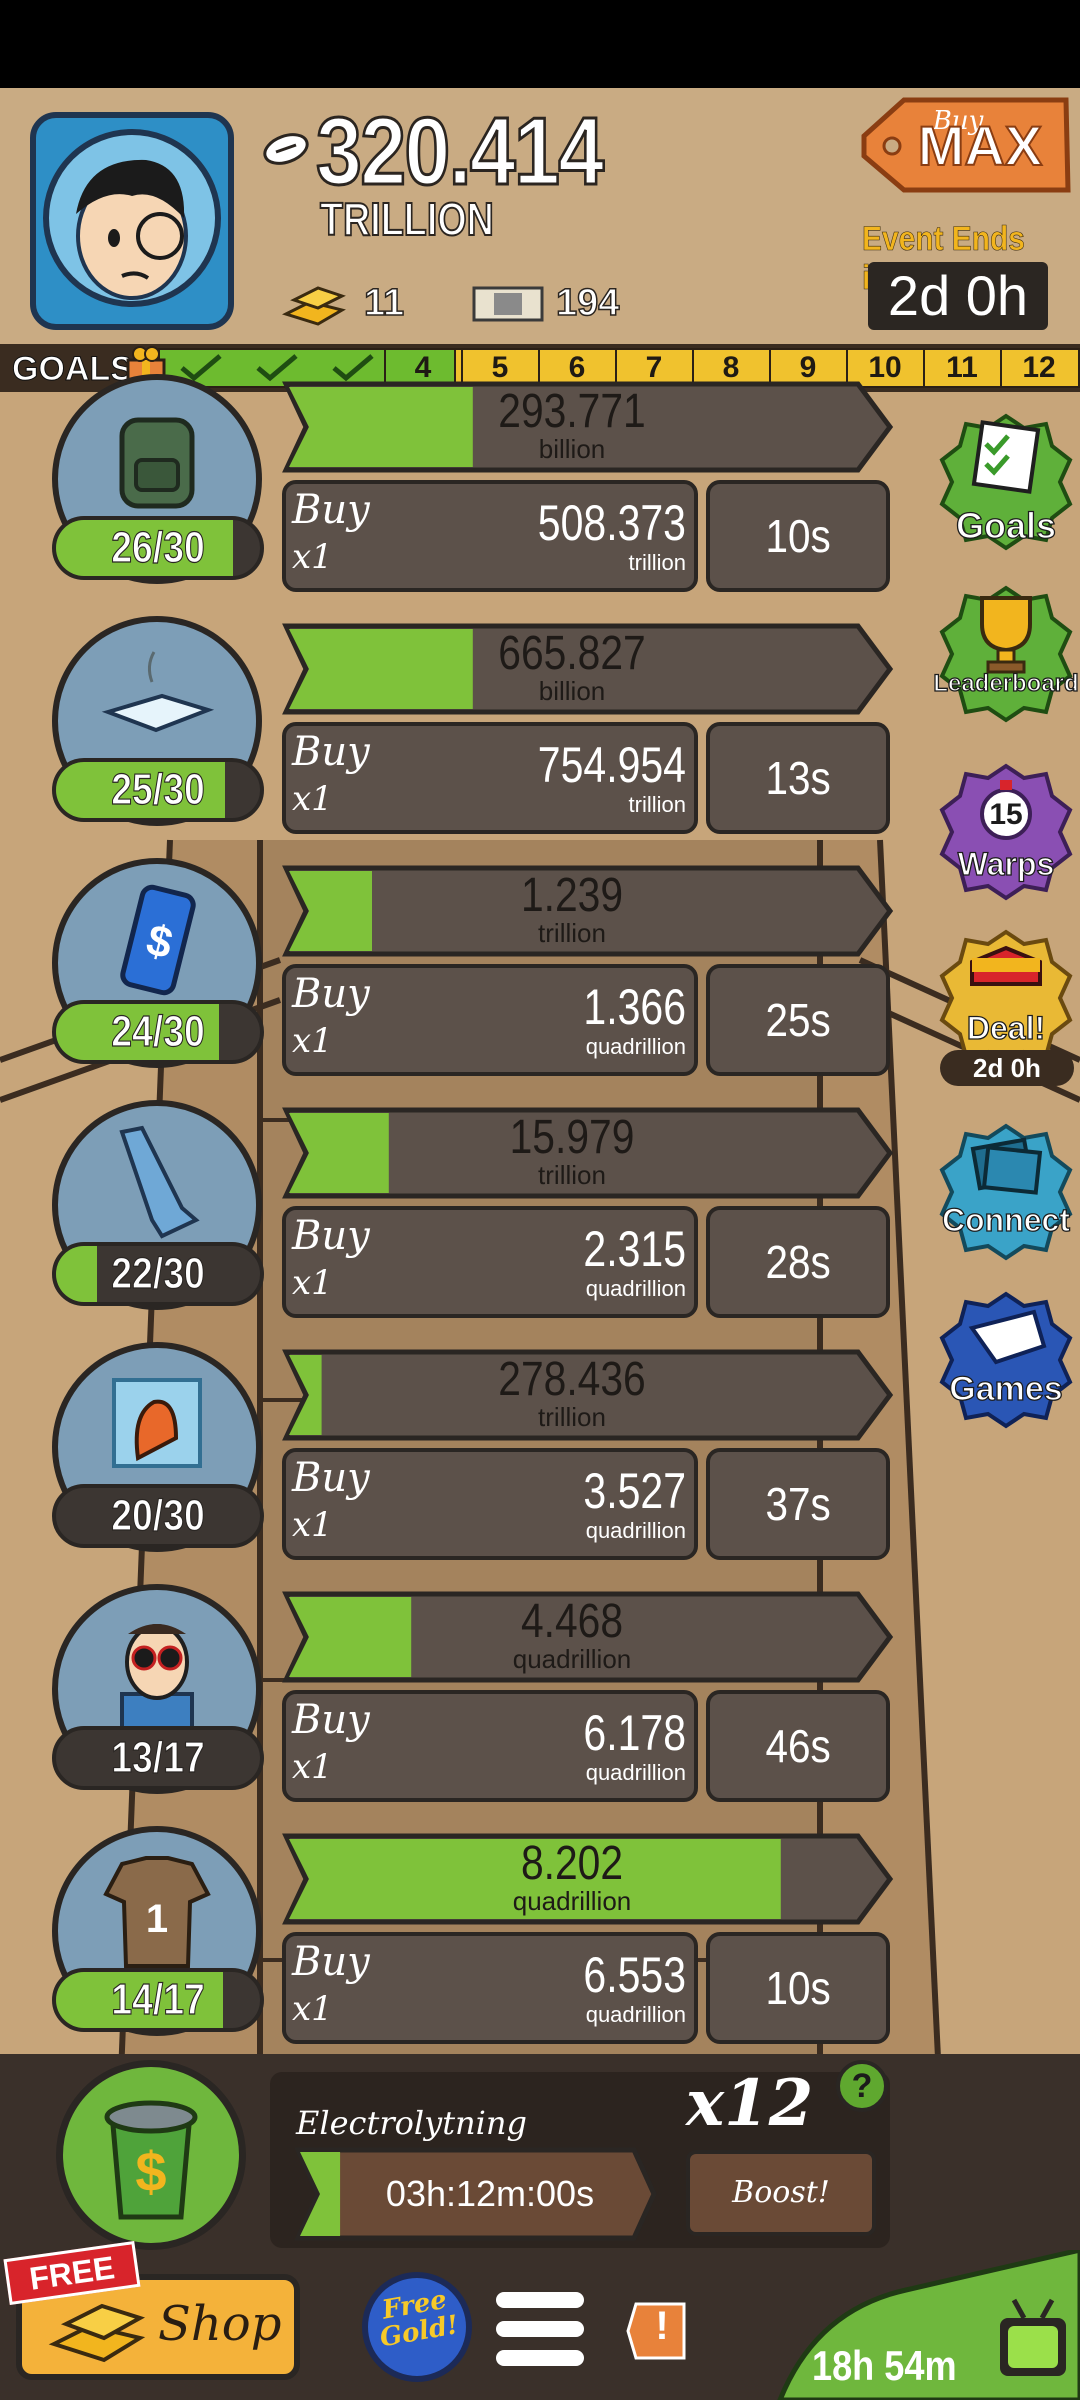  Describe the element at coordinates (587, 303) in the screenshot. I see `bill-count: 194` at that location.